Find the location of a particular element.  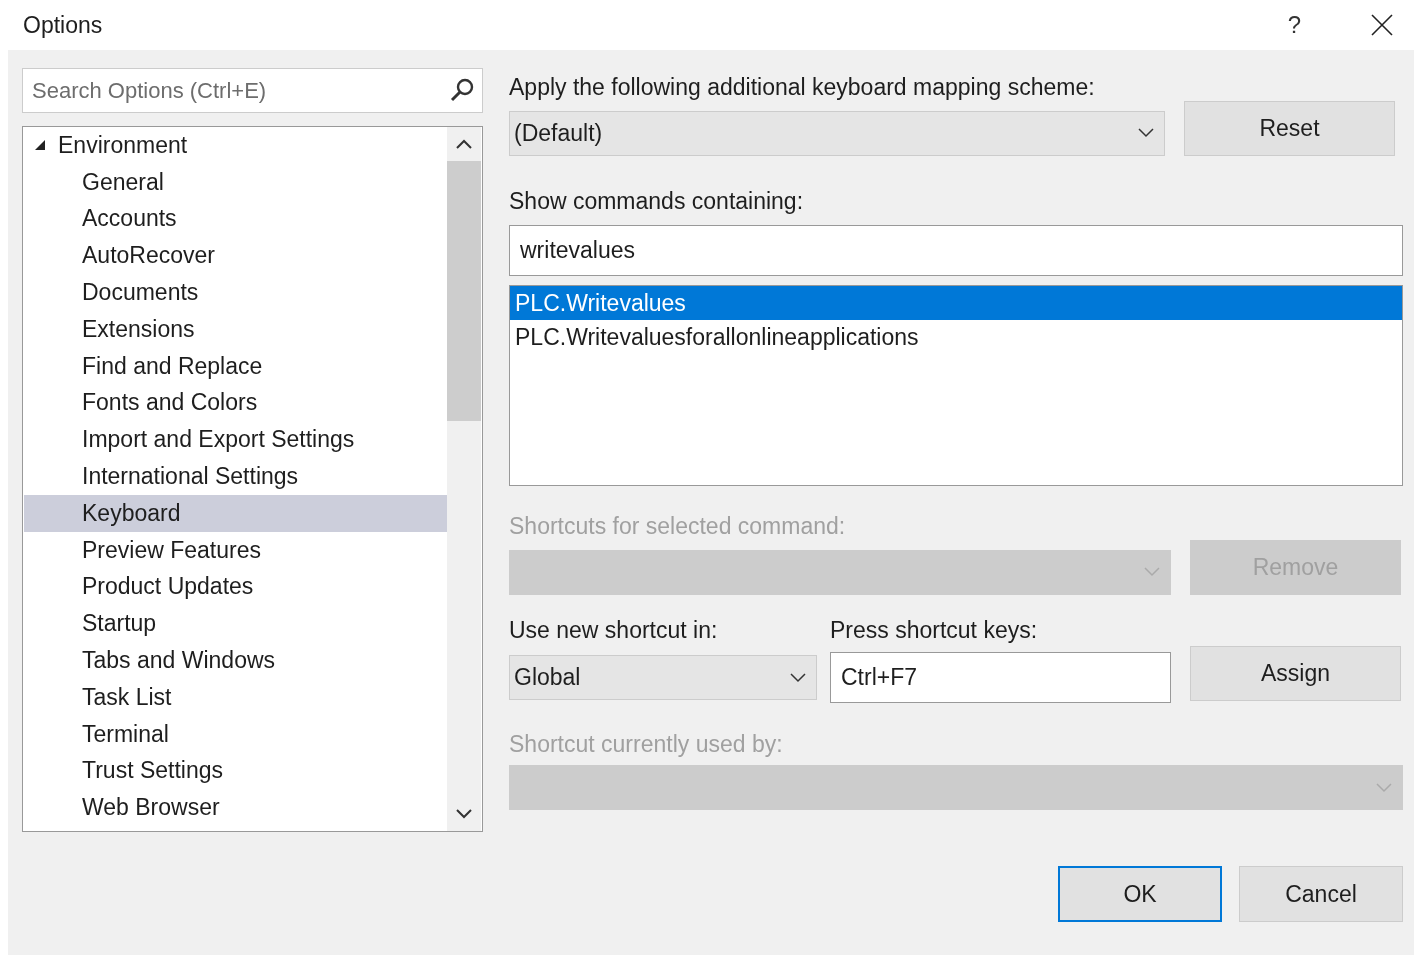

tree-item: Keyboard is located at coordinates (235, 513).